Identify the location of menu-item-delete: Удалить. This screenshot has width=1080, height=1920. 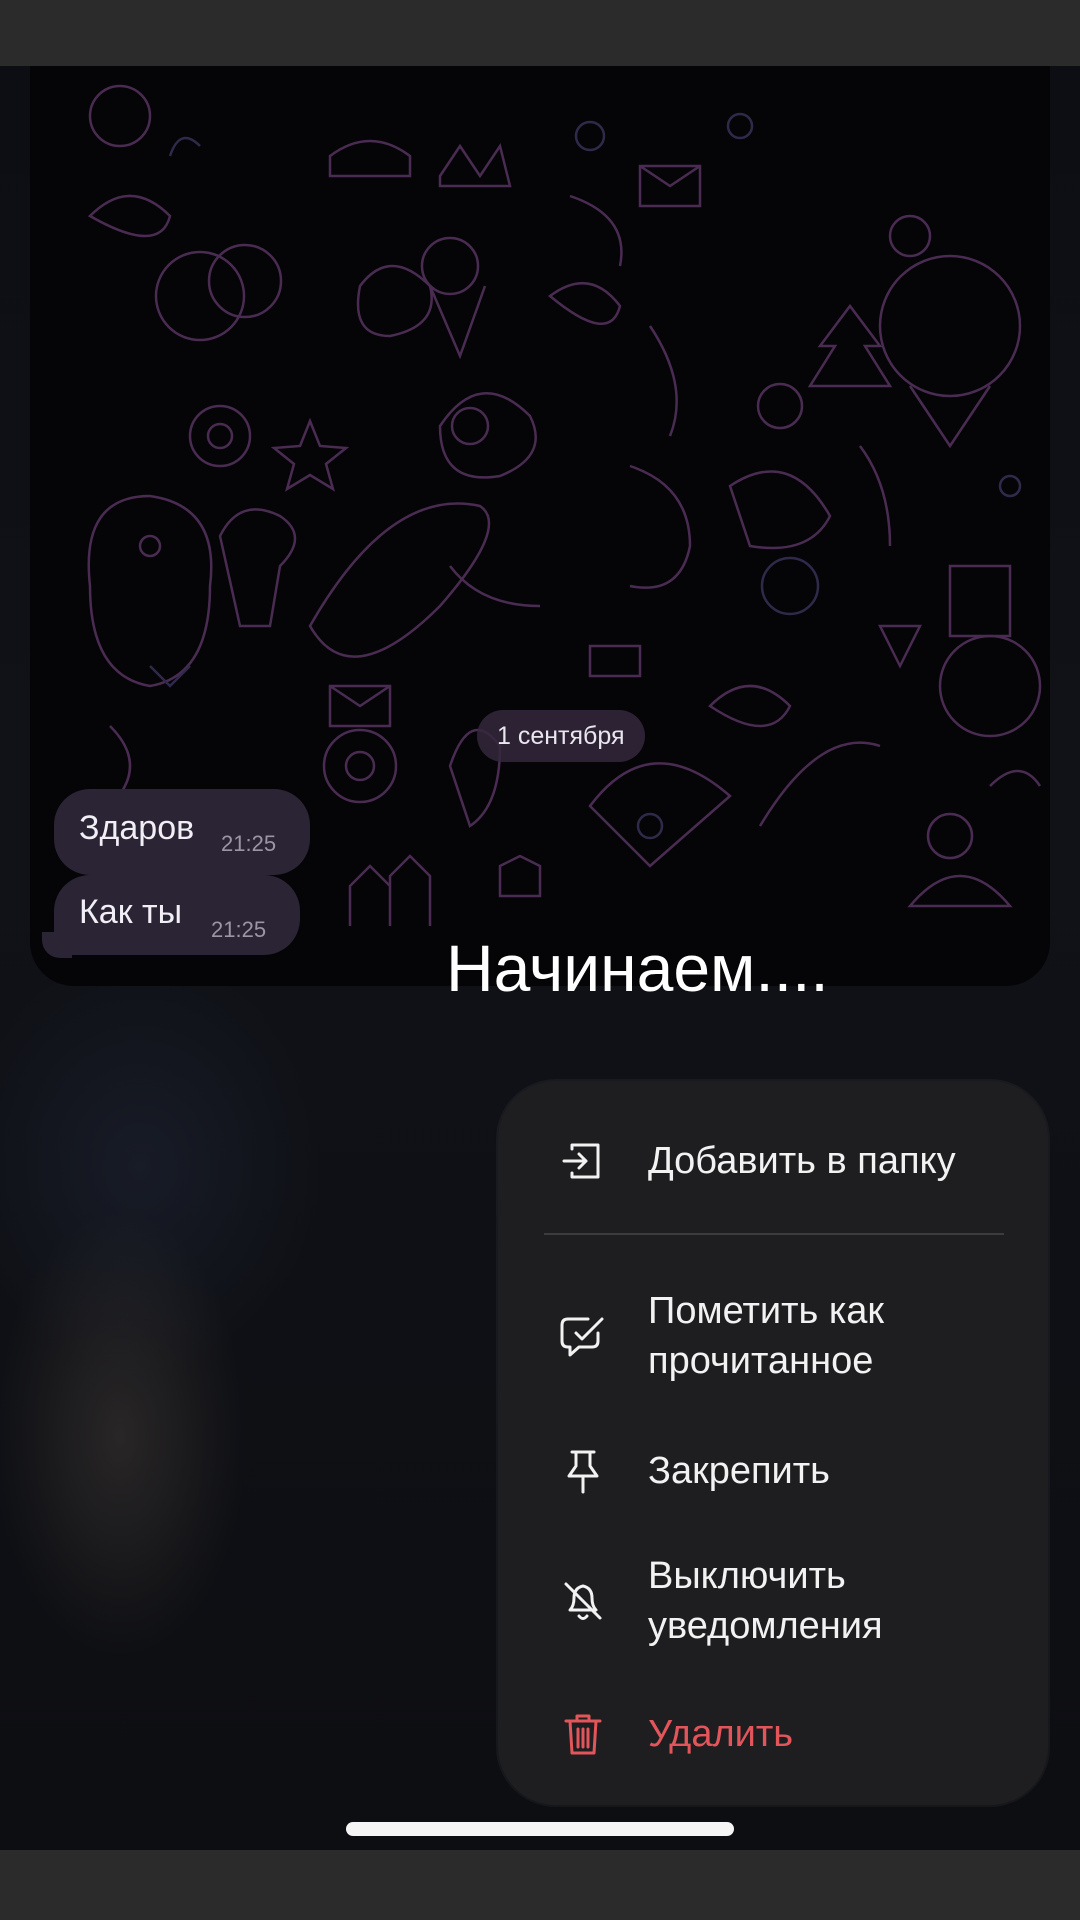
(773, 1734).